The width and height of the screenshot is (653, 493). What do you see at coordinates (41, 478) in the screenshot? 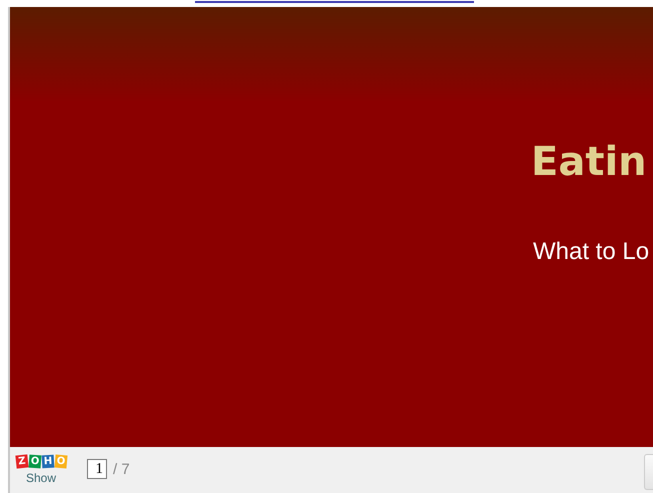
I see `logo-caption: Show` at bounding box center [41, 478].